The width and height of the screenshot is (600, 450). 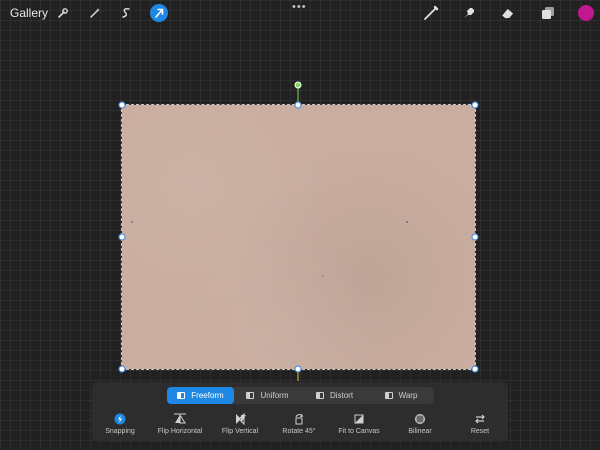 I want to click on mode-warp: Warp, so click(x=401, y=395).